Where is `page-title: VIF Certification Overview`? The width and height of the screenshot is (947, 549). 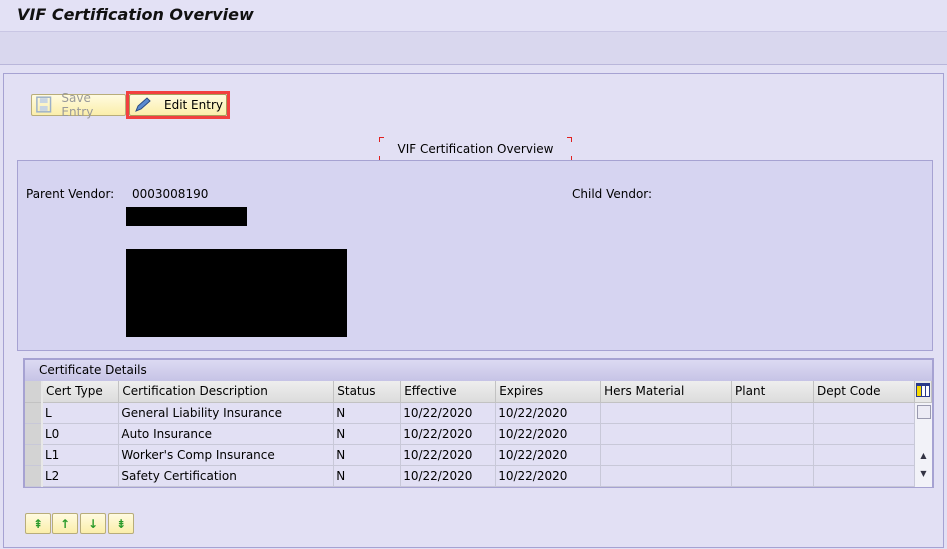 page-title: VIF Certification Overview is located at coordinates (135, 14).